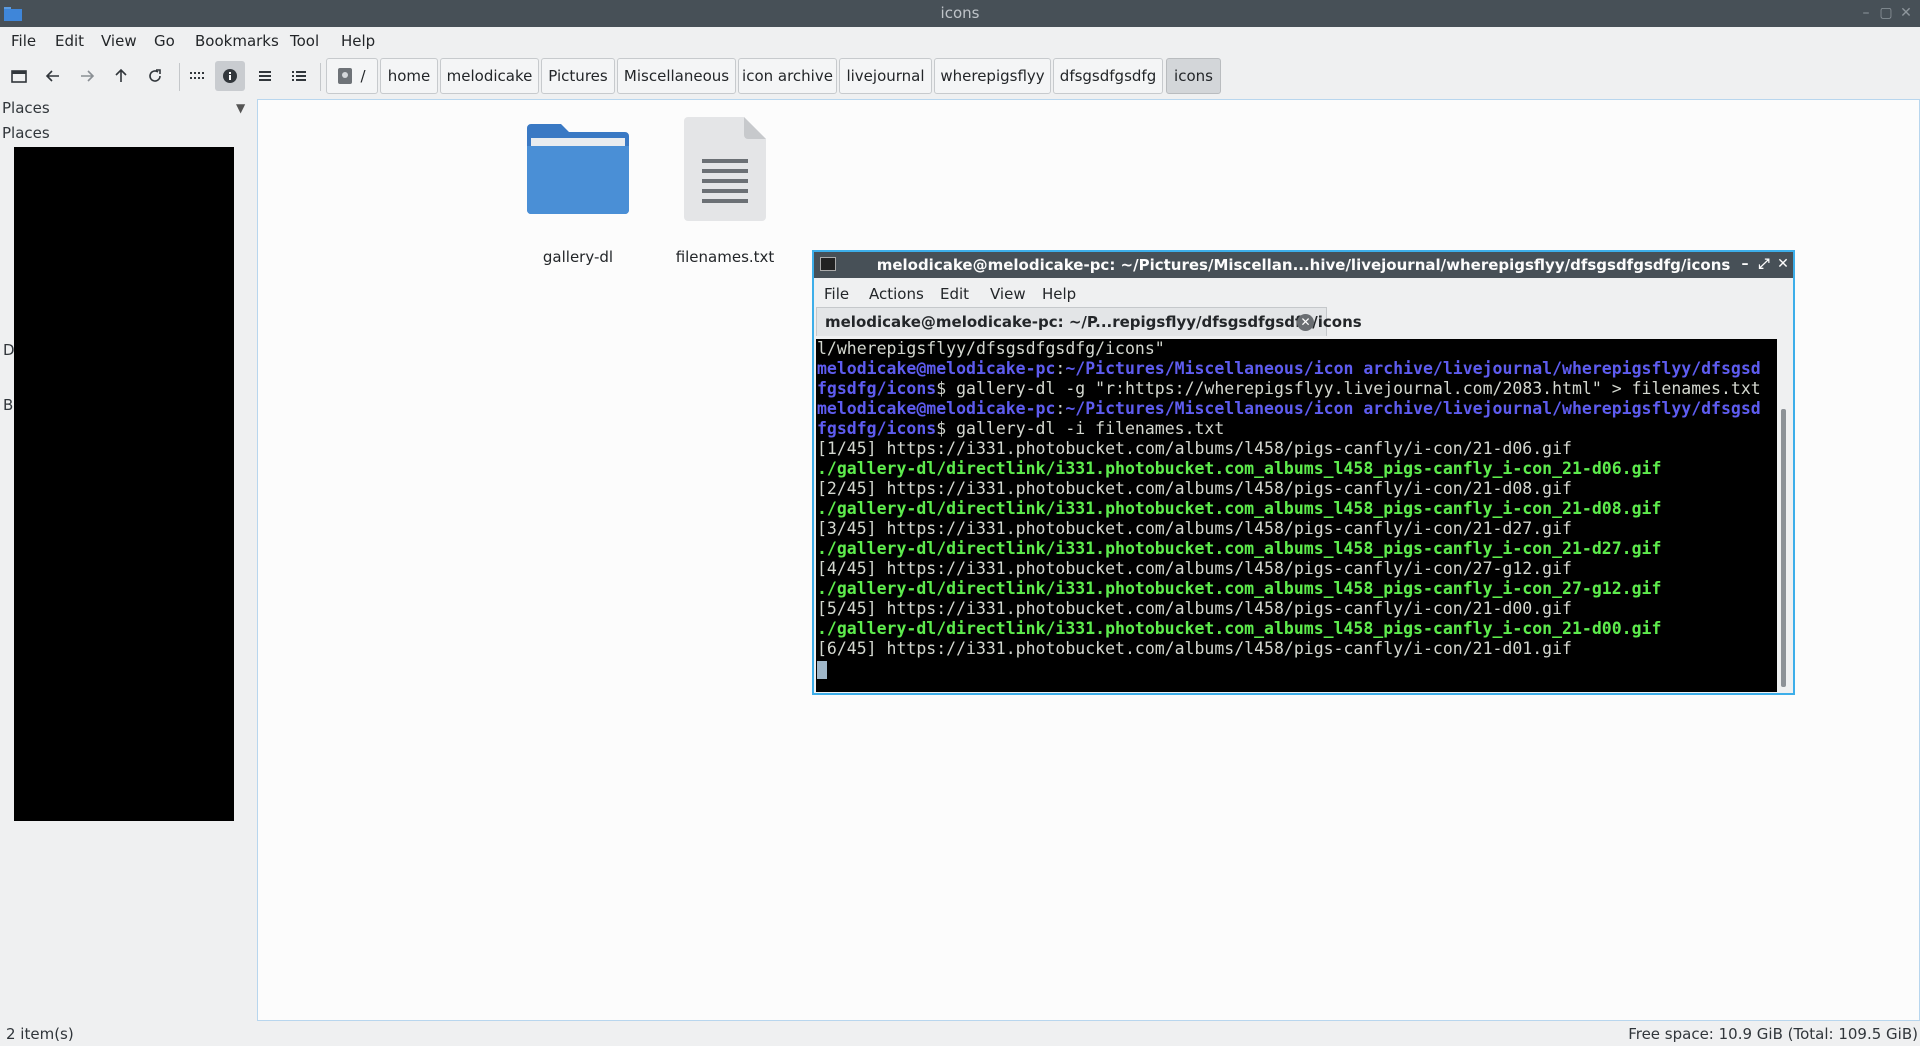 Image resolution: width=1920 pixels, height=1046 pixels. What do you see at coordinates (164, 41) in the screenshot?
I see `menu-go: Go` at bounding box center [164, 41].